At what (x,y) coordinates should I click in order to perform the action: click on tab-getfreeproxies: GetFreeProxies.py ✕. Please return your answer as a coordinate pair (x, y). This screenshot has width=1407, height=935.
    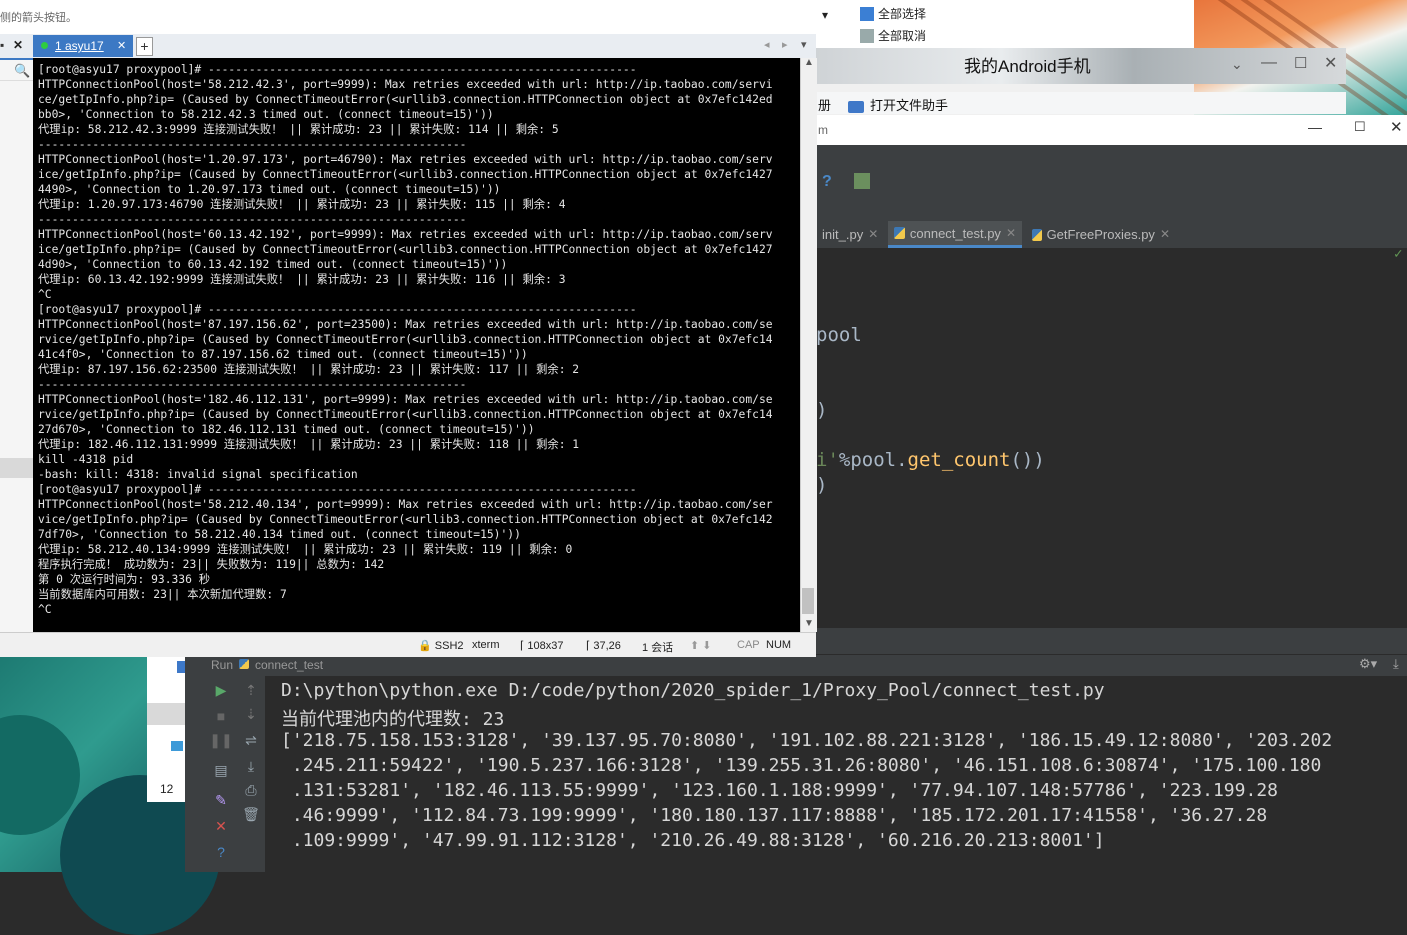
    Looking at the image, I should click on (1101, 234).